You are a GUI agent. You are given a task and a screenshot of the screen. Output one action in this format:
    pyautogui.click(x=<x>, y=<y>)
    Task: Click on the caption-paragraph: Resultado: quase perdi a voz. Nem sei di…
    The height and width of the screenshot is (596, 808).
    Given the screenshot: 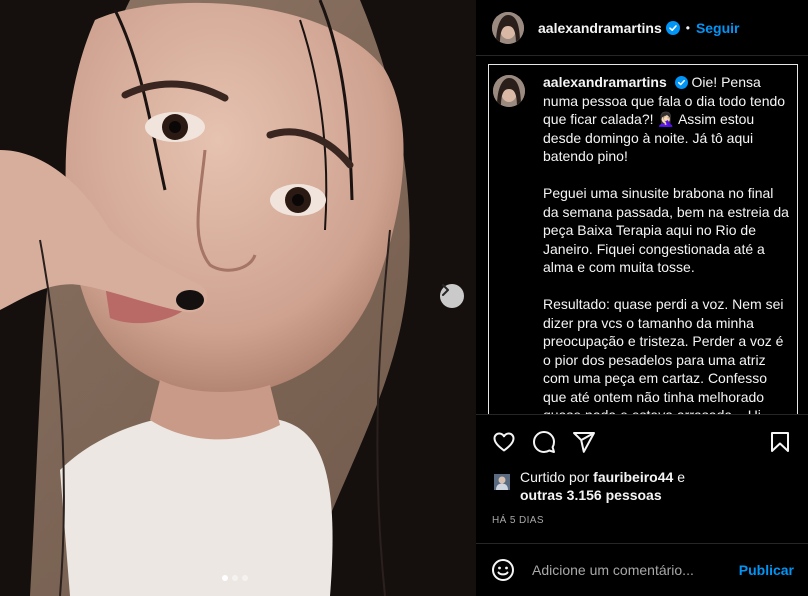 What is the action you would take?
    pyautogui.click(x=663, y=355)
    